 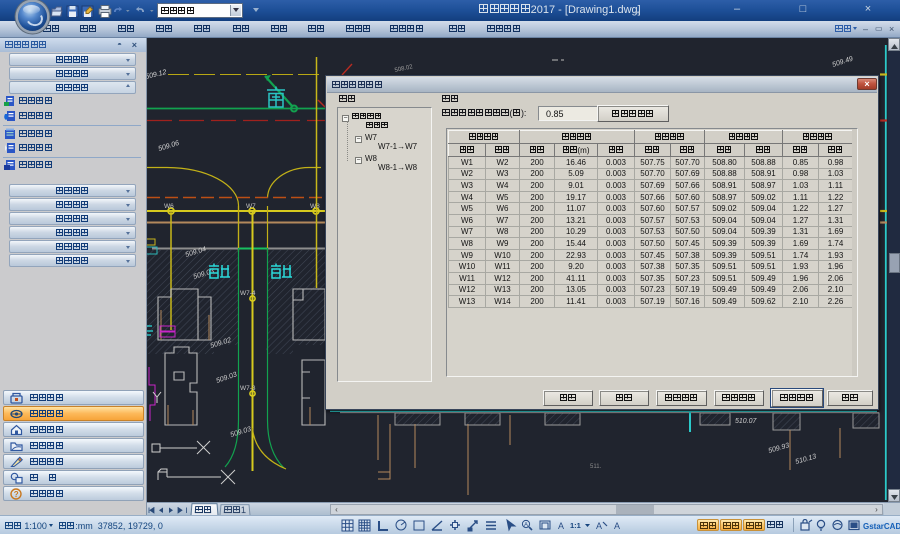 What do you see at coordinates (575, 525) in the screenshot?
I see `svg-text: 1:1` at bounding box center [575, 525].